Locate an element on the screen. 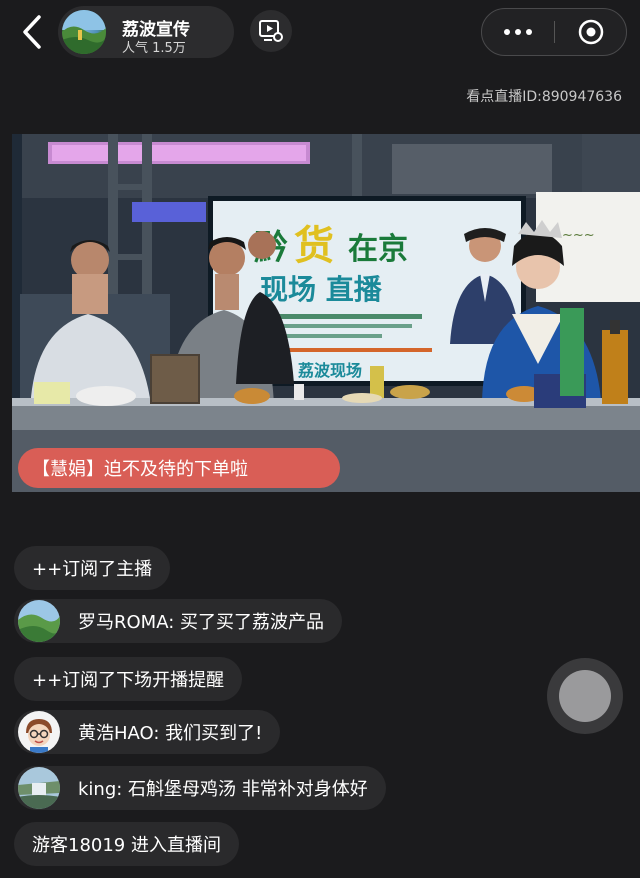 This screenshot has width=640, height=878. chat-item: king: 石斛堡母鸡汤 非常补对身体好 is located at coordinates (200, 788).